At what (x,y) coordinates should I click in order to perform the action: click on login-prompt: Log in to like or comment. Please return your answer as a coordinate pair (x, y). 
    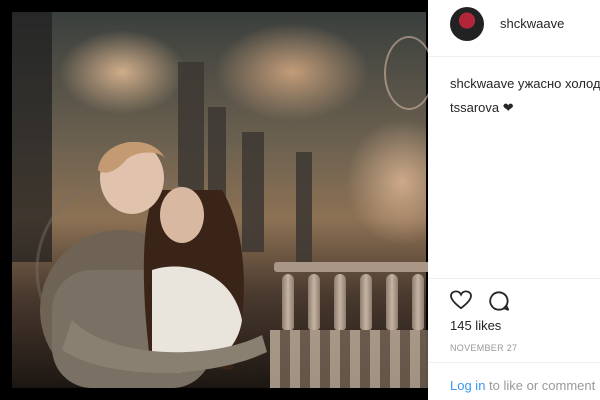
    Looking at the image, I should click on (522, 385).